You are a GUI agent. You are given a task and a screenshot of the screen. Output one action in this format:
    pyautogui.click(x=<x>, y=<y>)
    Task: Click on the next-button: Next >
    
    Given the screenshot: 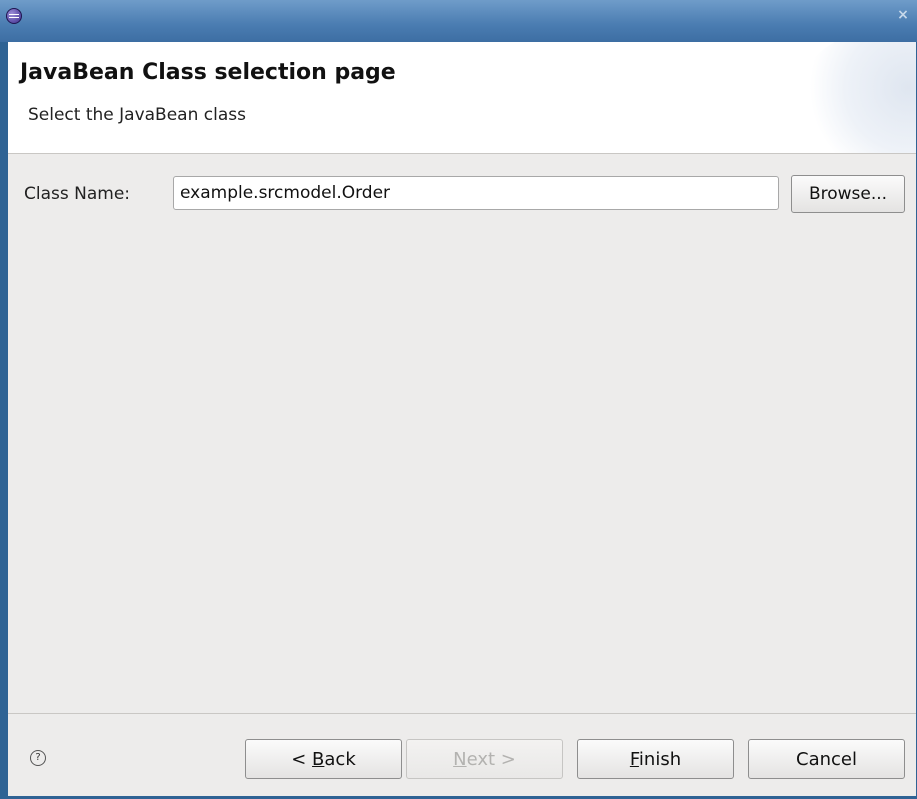 What is the action you would take?
    pyautogui.click(x=484, y=759)
    